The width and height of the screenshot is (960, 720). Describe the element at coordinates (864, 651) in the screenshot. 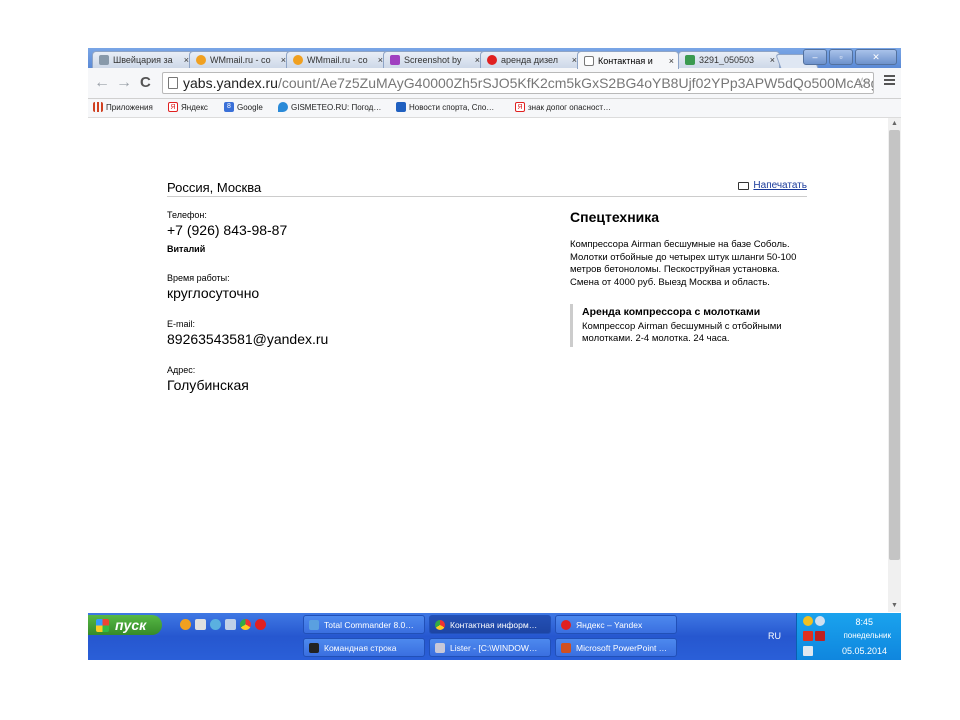

I see `clock-date: 05.05.2014` at that location.